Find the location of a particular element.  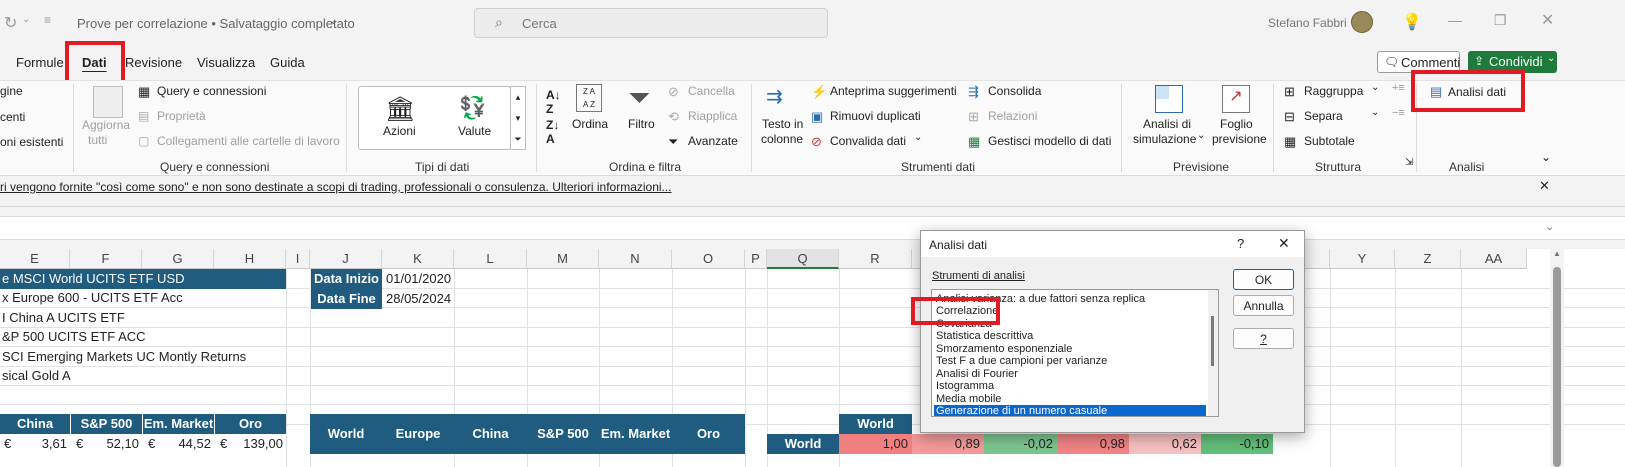

forecast-sheet-label-1: Foglio is located at coordinates (1236, 124).